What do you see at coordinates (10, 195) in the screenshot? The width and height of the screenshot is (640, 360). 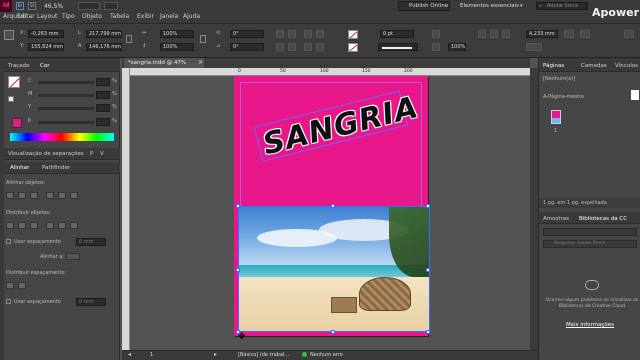 I see `align-left-icon` at bounding box center [10, 195].